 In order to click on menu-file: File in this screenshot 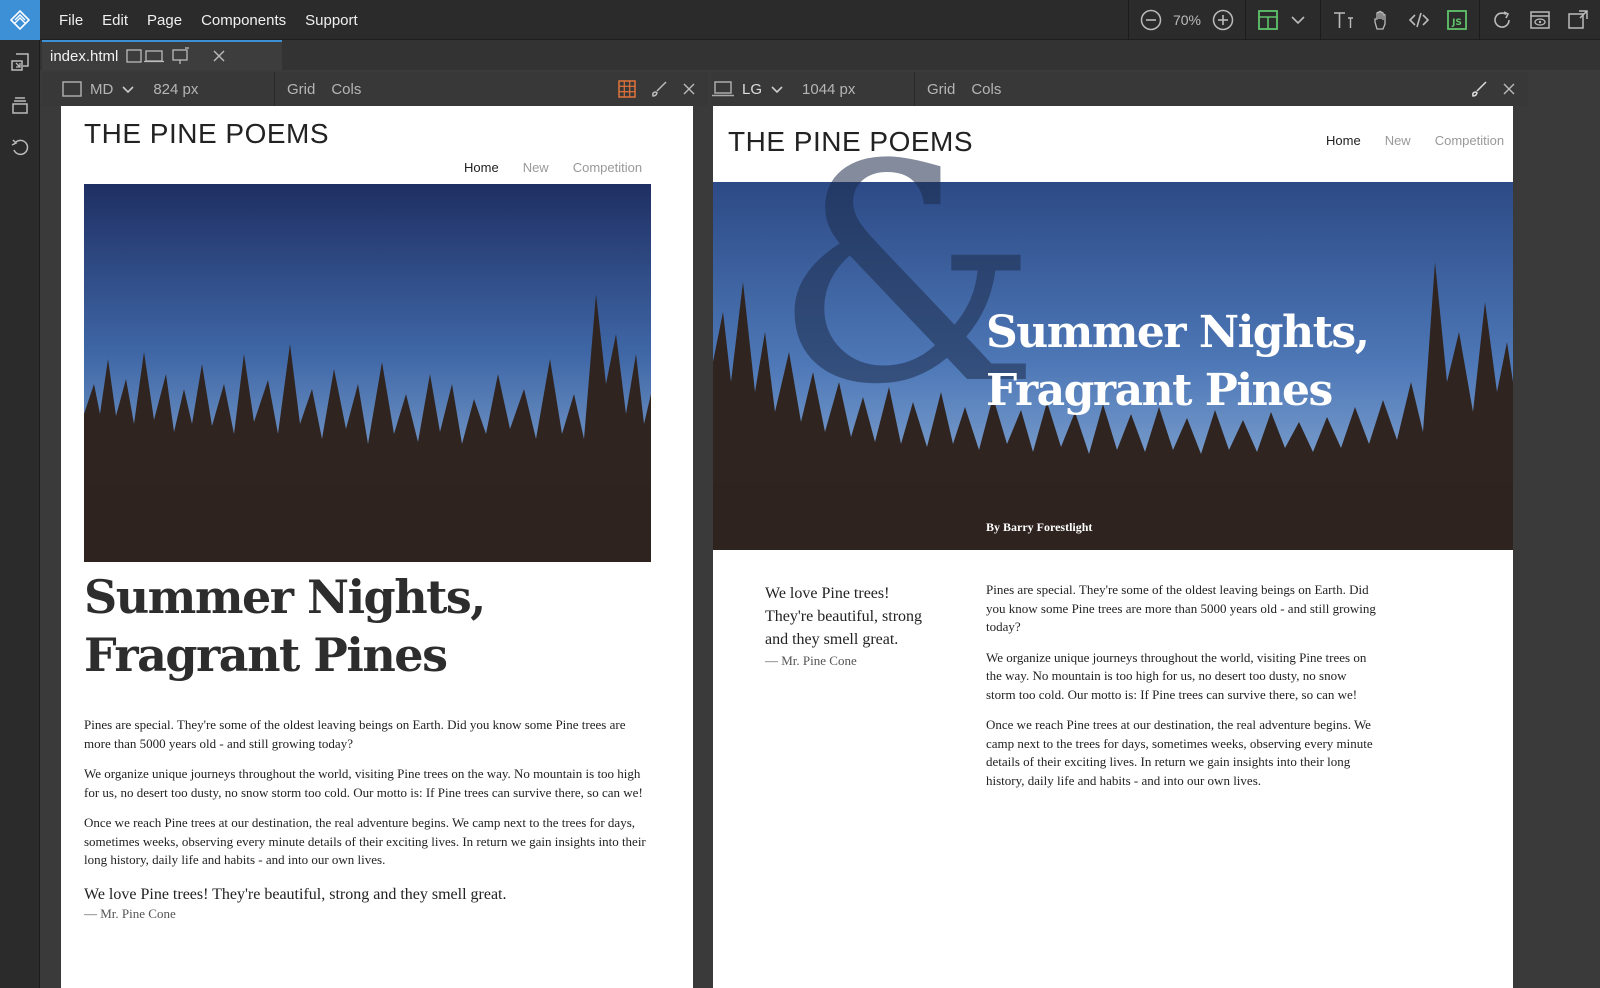, I will do `click(71, 20)`.